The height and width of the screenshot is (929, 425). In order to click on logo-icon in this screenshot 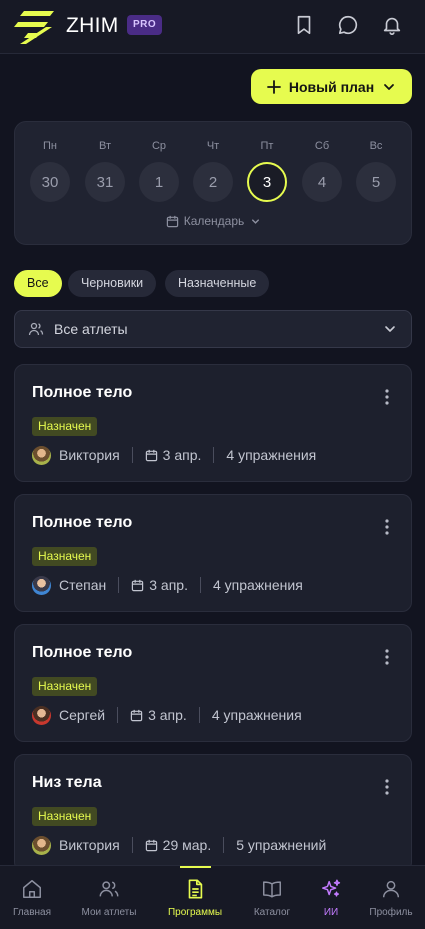, I will do `click(34, 27)`.